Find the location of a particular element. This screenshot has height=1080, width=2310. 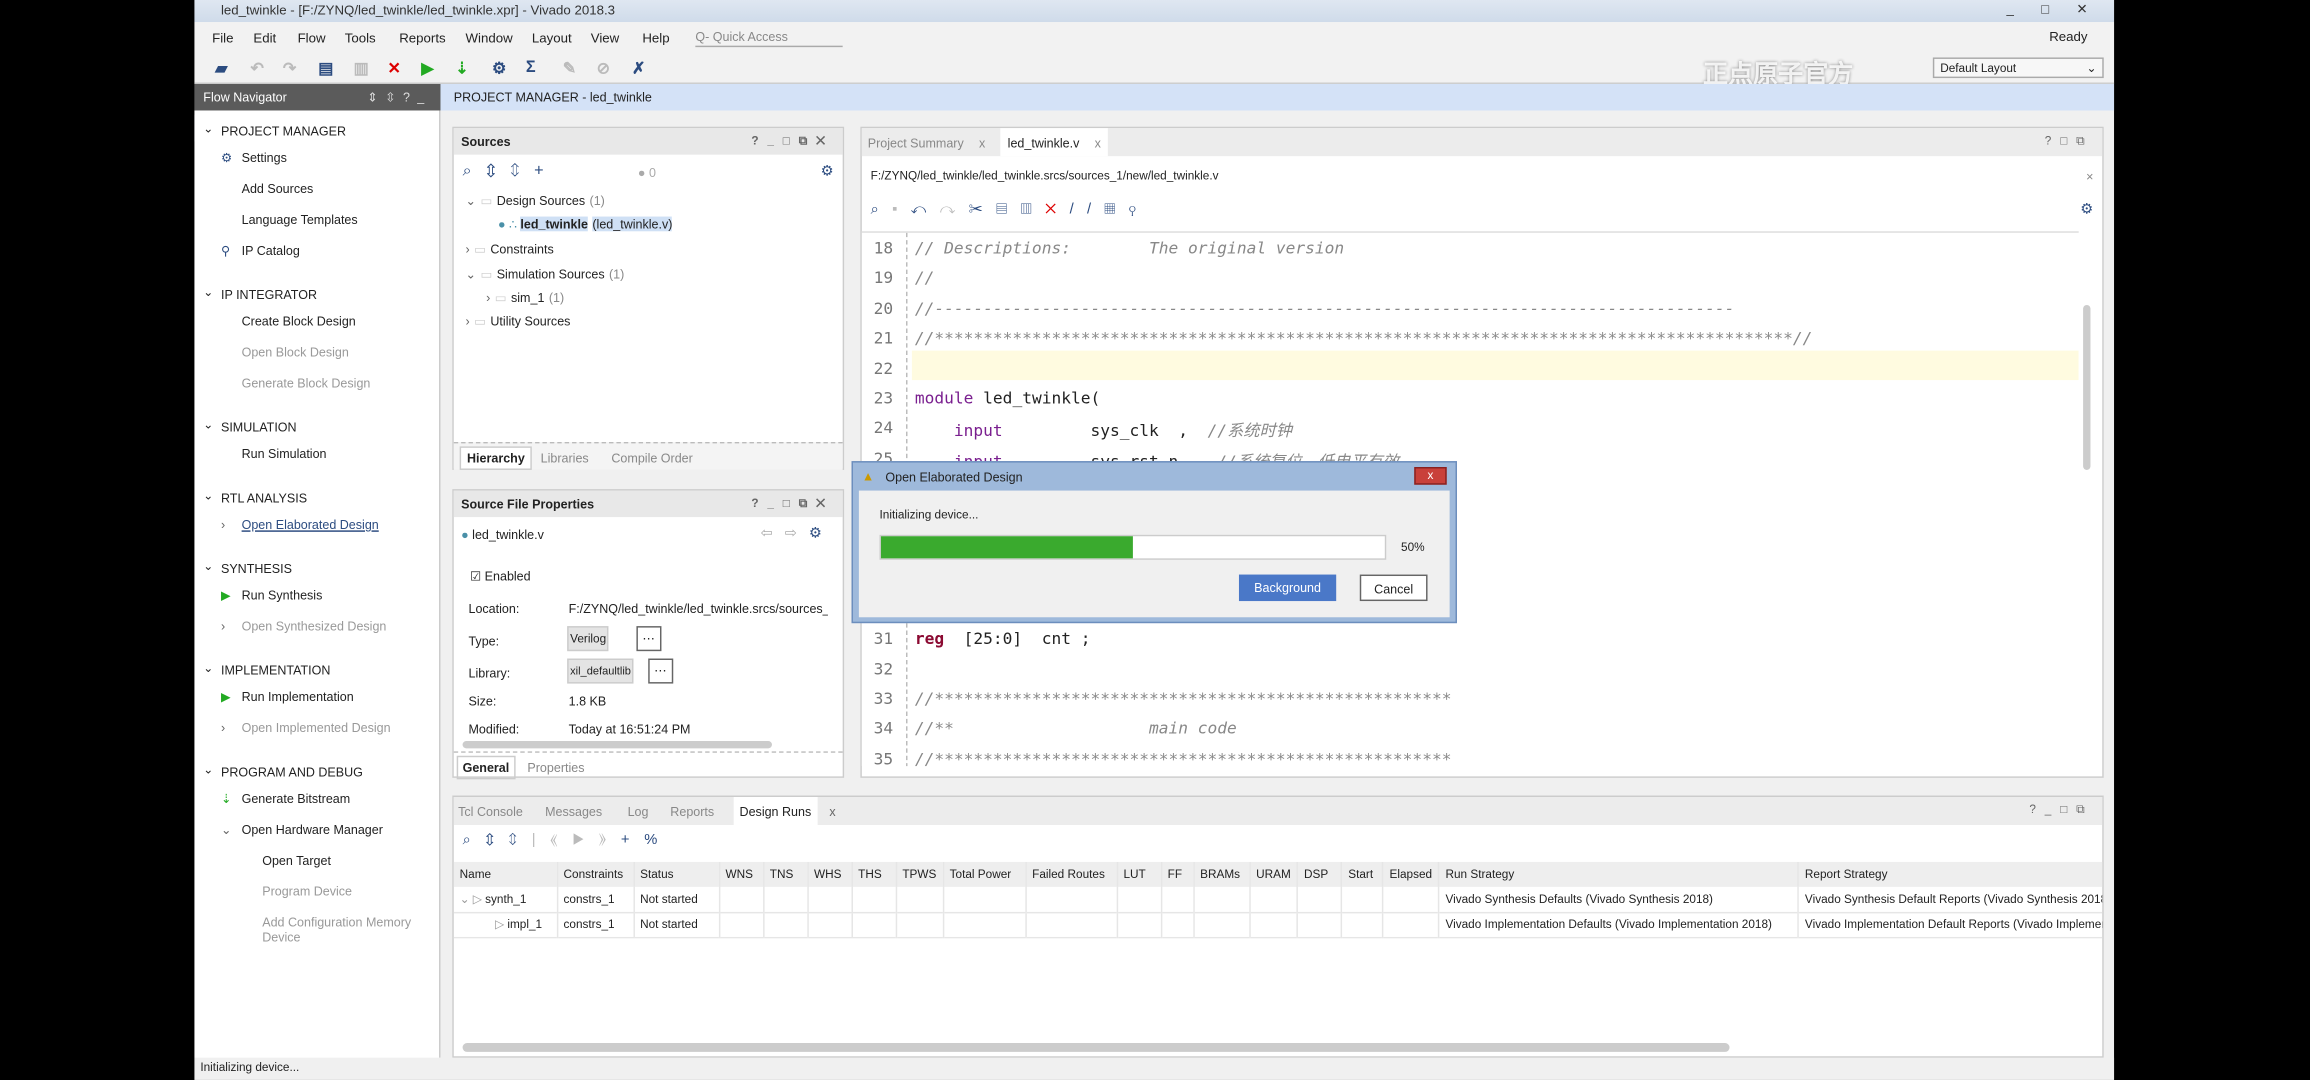

enabled-checkbox: ☑ Enabled is located at coordinates (500, 577).